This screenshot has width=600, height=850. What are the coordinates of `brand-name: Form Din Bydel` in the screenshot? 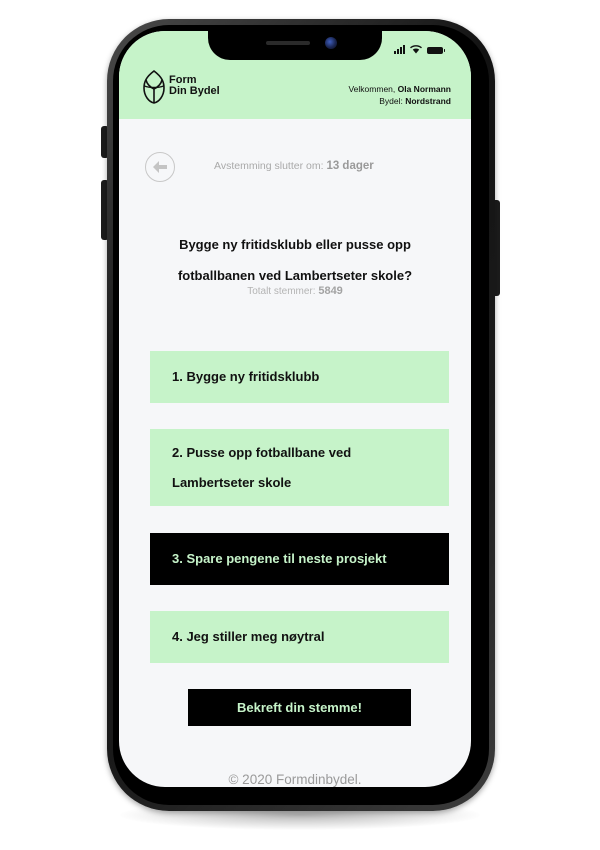 It's located at (194, 86).